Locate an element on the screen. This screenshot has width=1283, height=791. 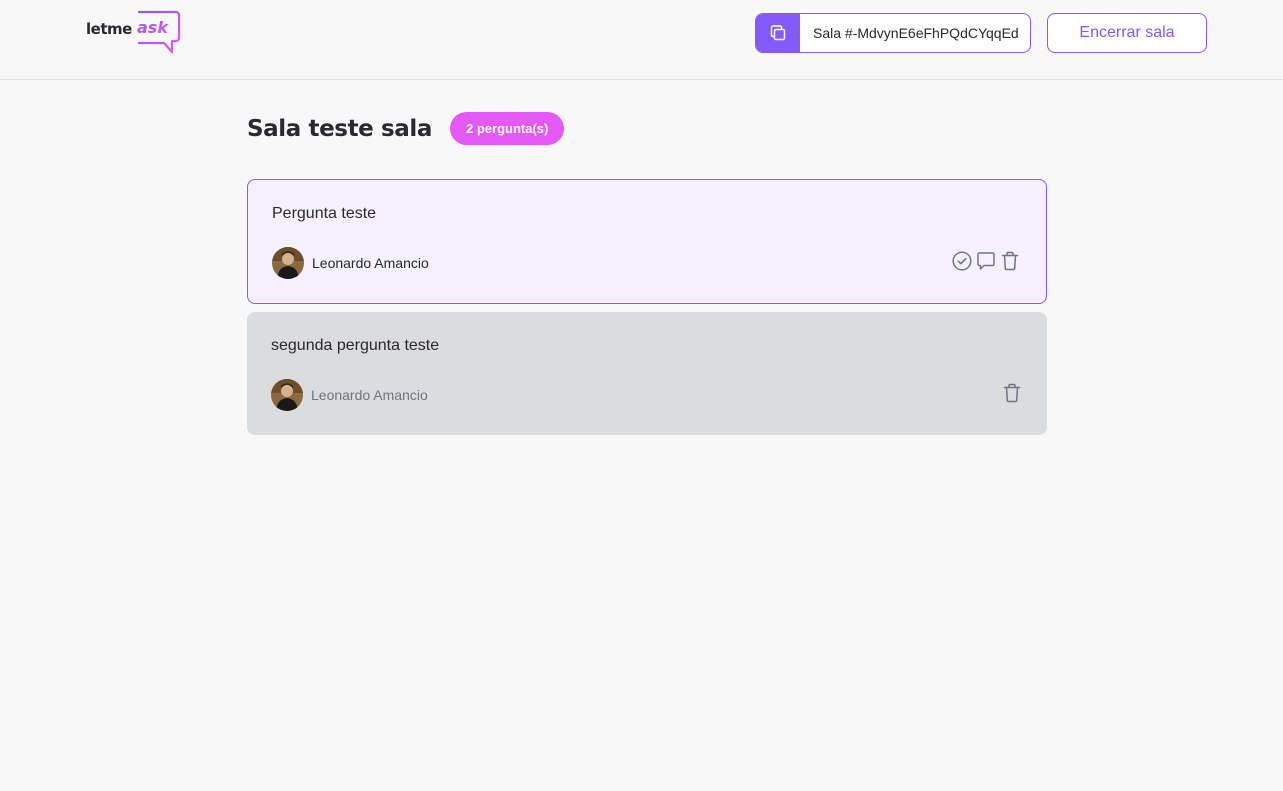
logo-text-letme: letme is located at coordinates (109, 29).